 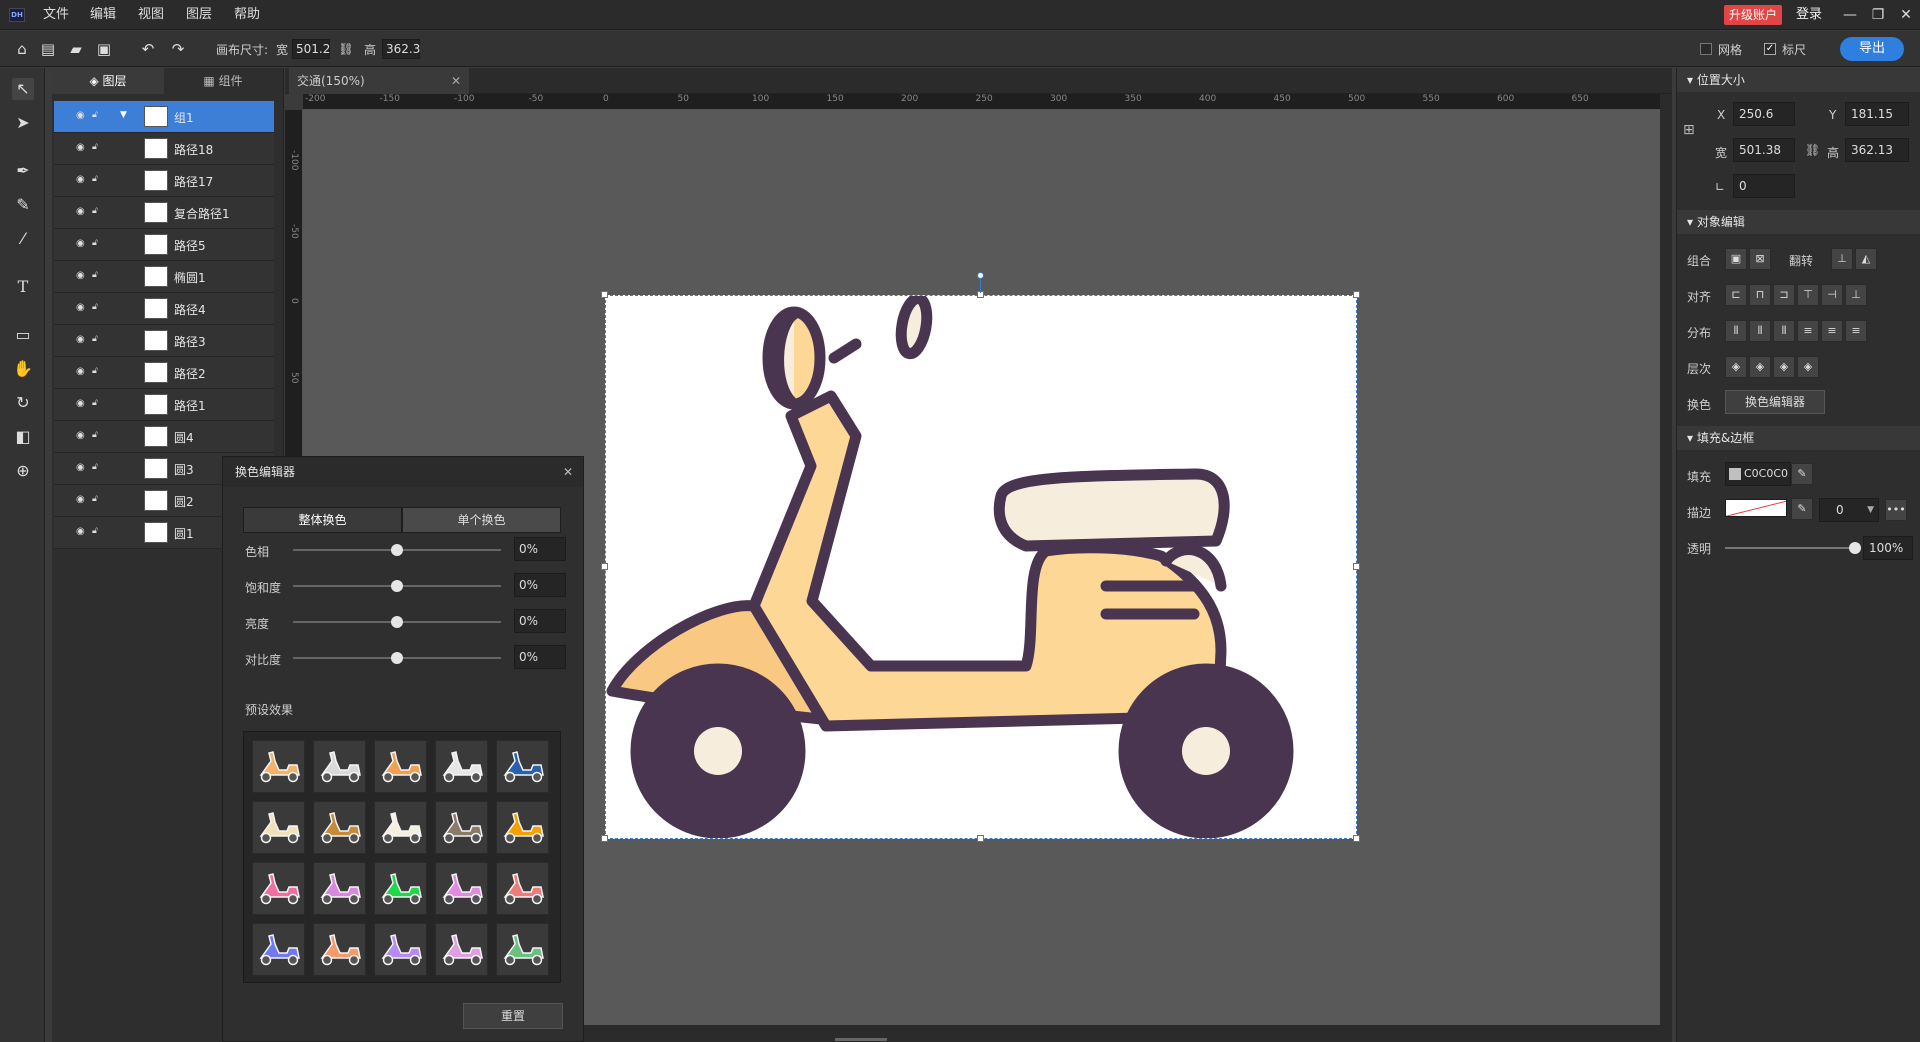 I want to click on handle-e, so click(x=1356, y=566).